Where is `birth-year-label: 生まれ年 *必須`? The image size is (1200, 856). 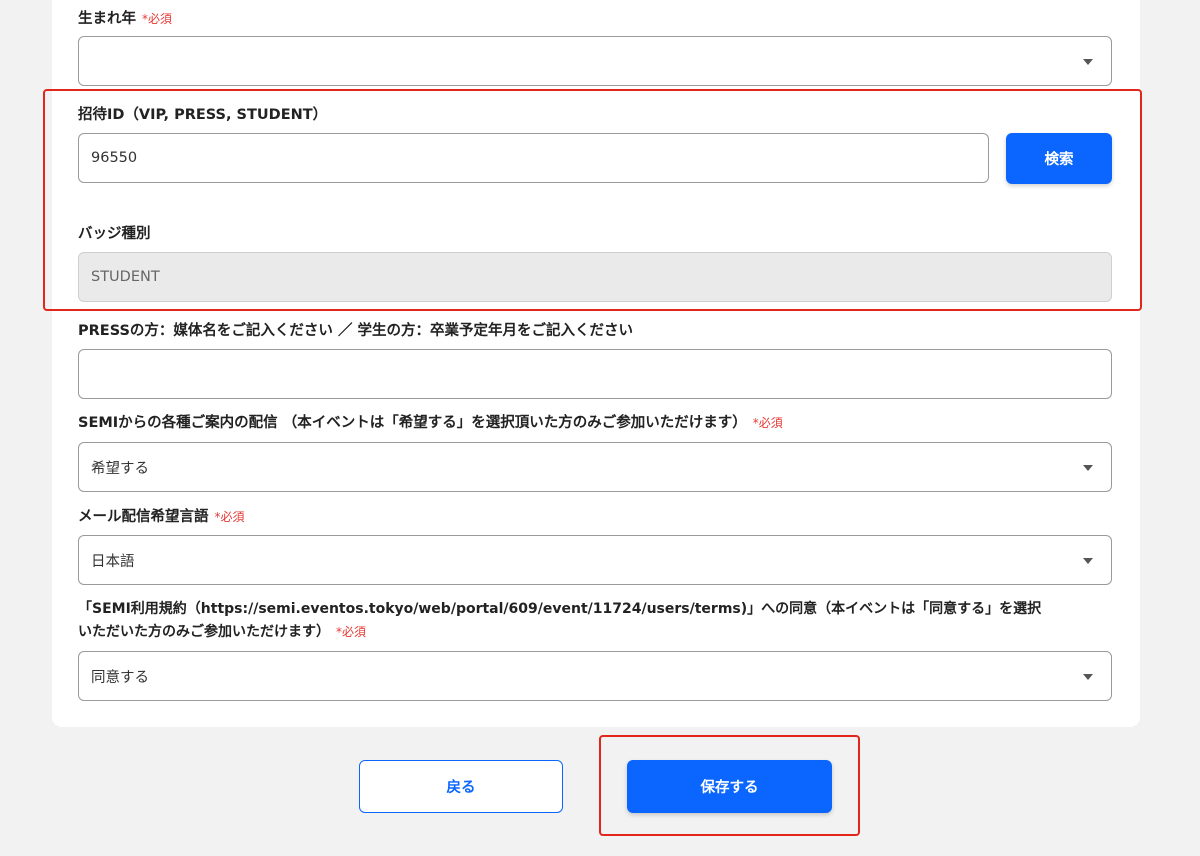 birth-year-label: 生まれ年 *必須 is located at coordinates (125, 19).